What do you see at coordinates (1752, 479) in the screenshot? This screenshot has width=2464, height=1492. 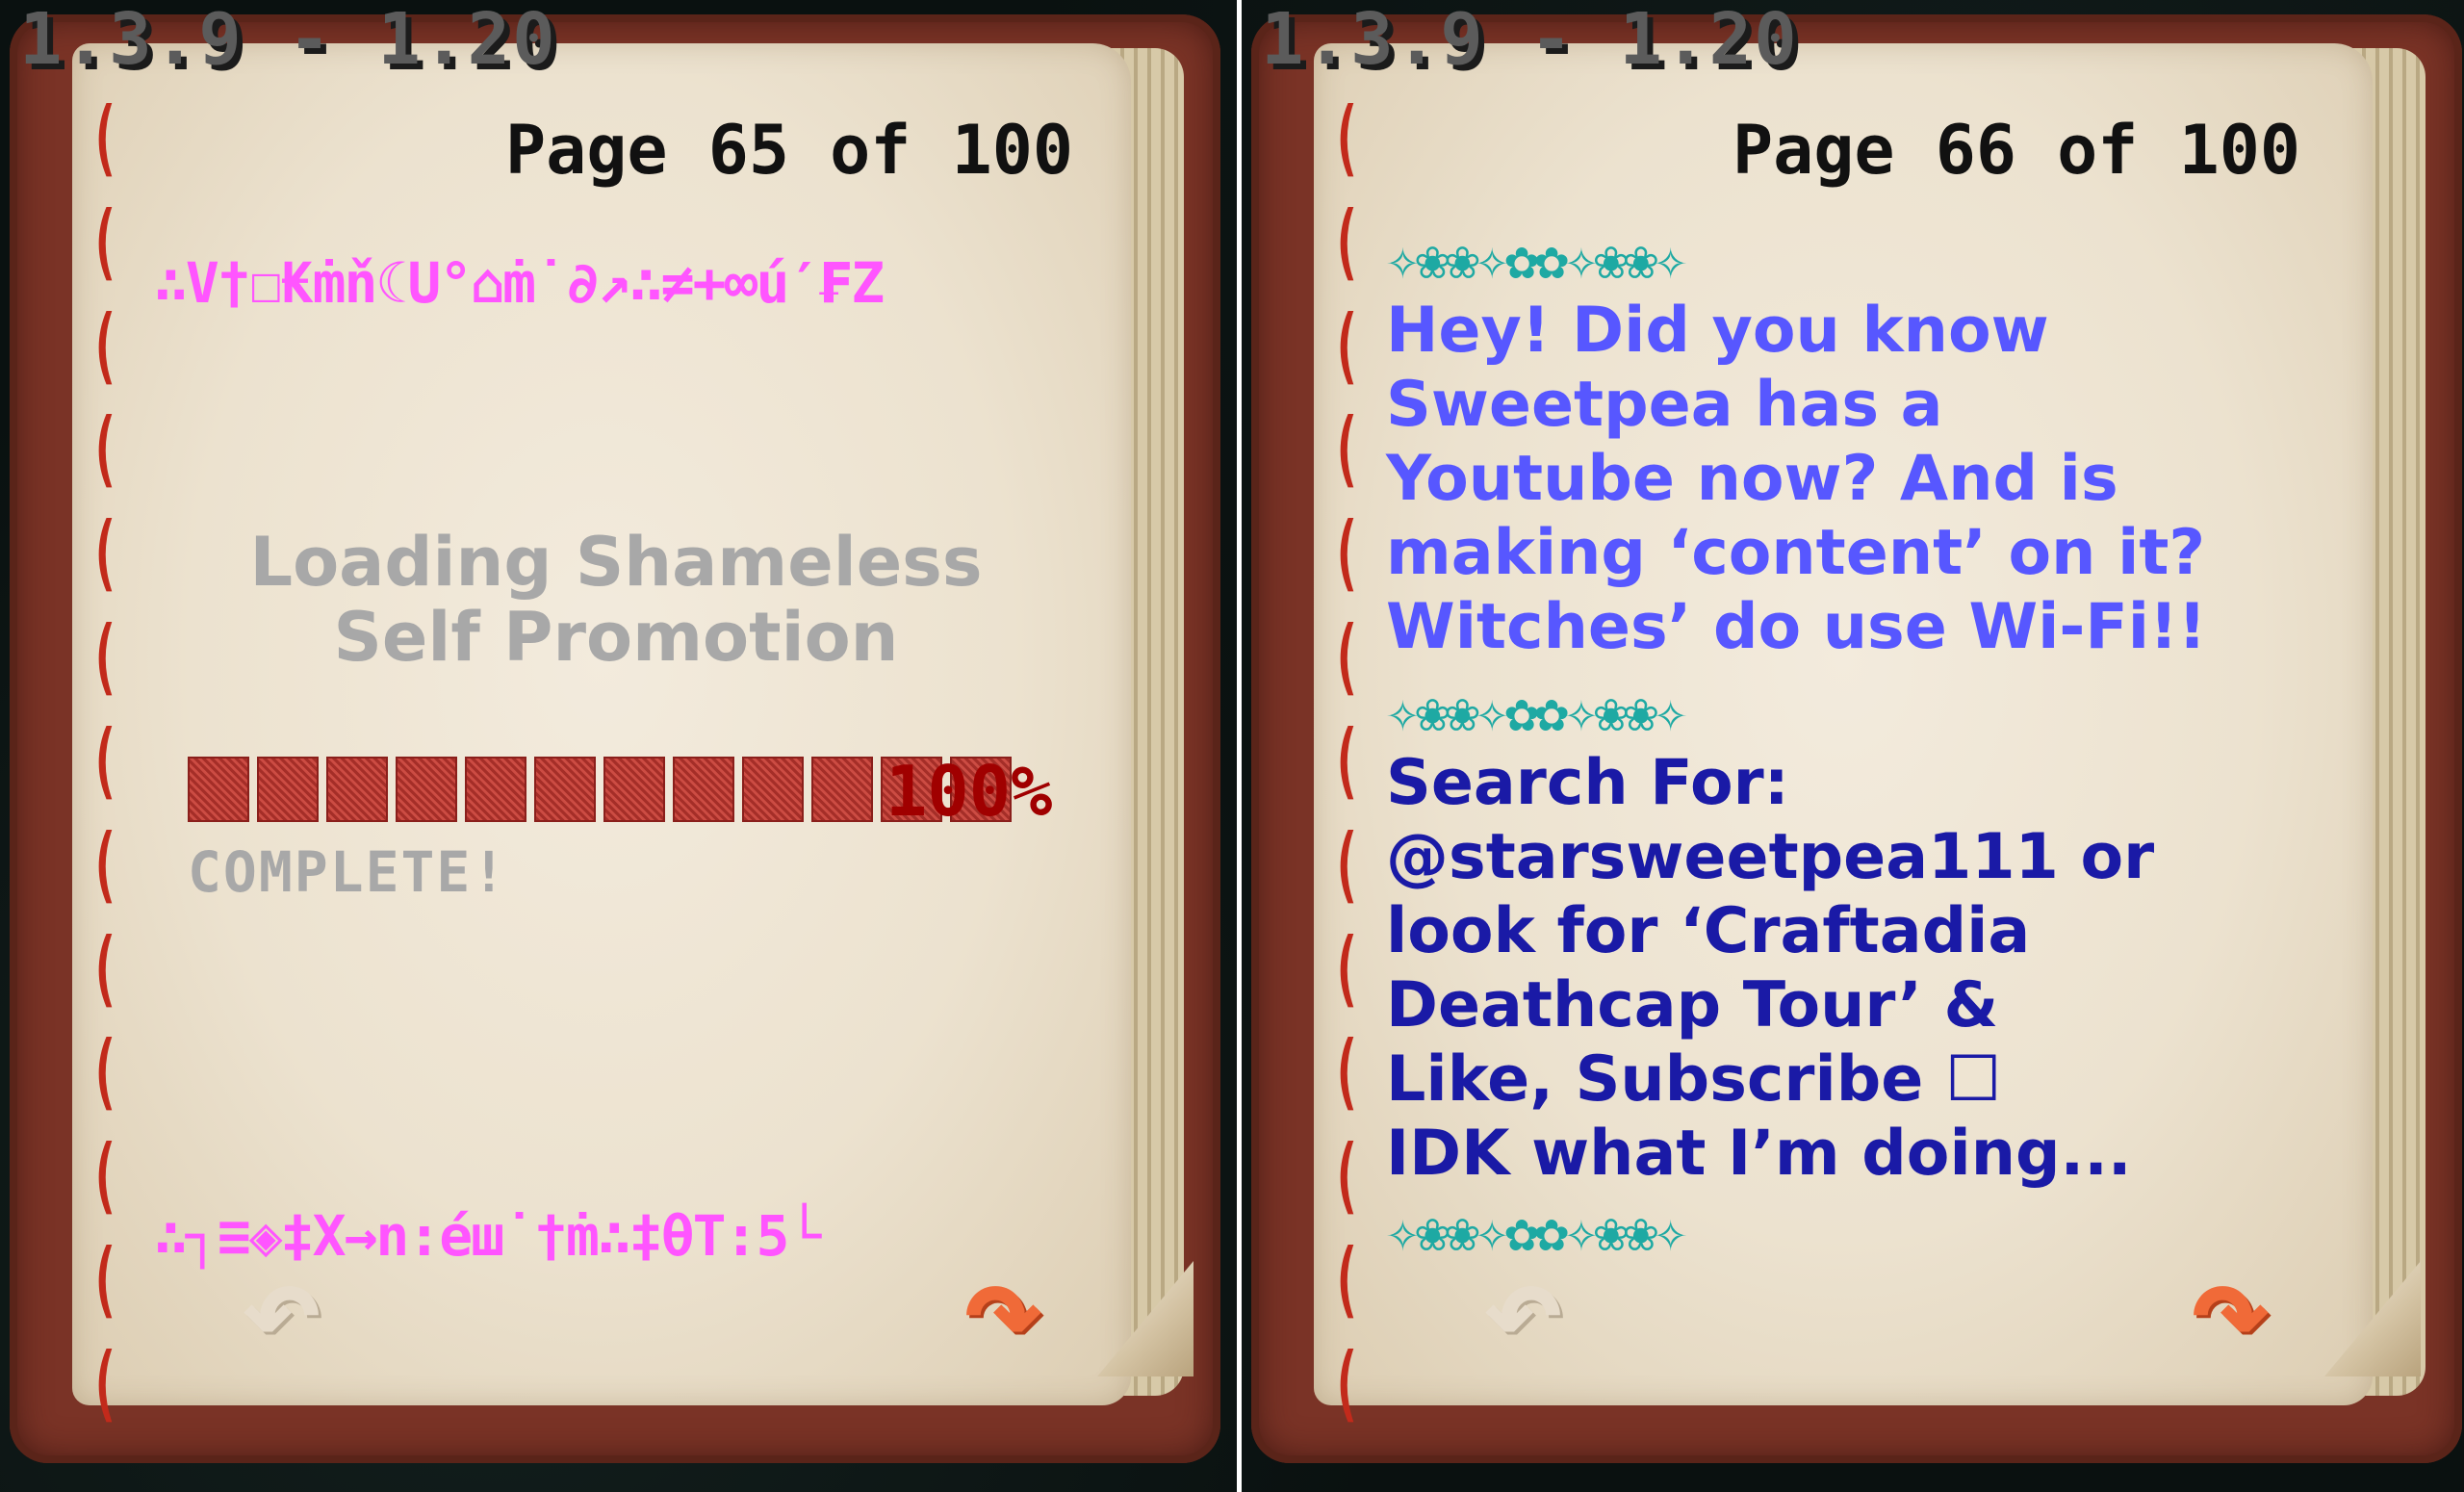 I see `promo-line: Youtube now? And is` at bounding box center [1752, 479].